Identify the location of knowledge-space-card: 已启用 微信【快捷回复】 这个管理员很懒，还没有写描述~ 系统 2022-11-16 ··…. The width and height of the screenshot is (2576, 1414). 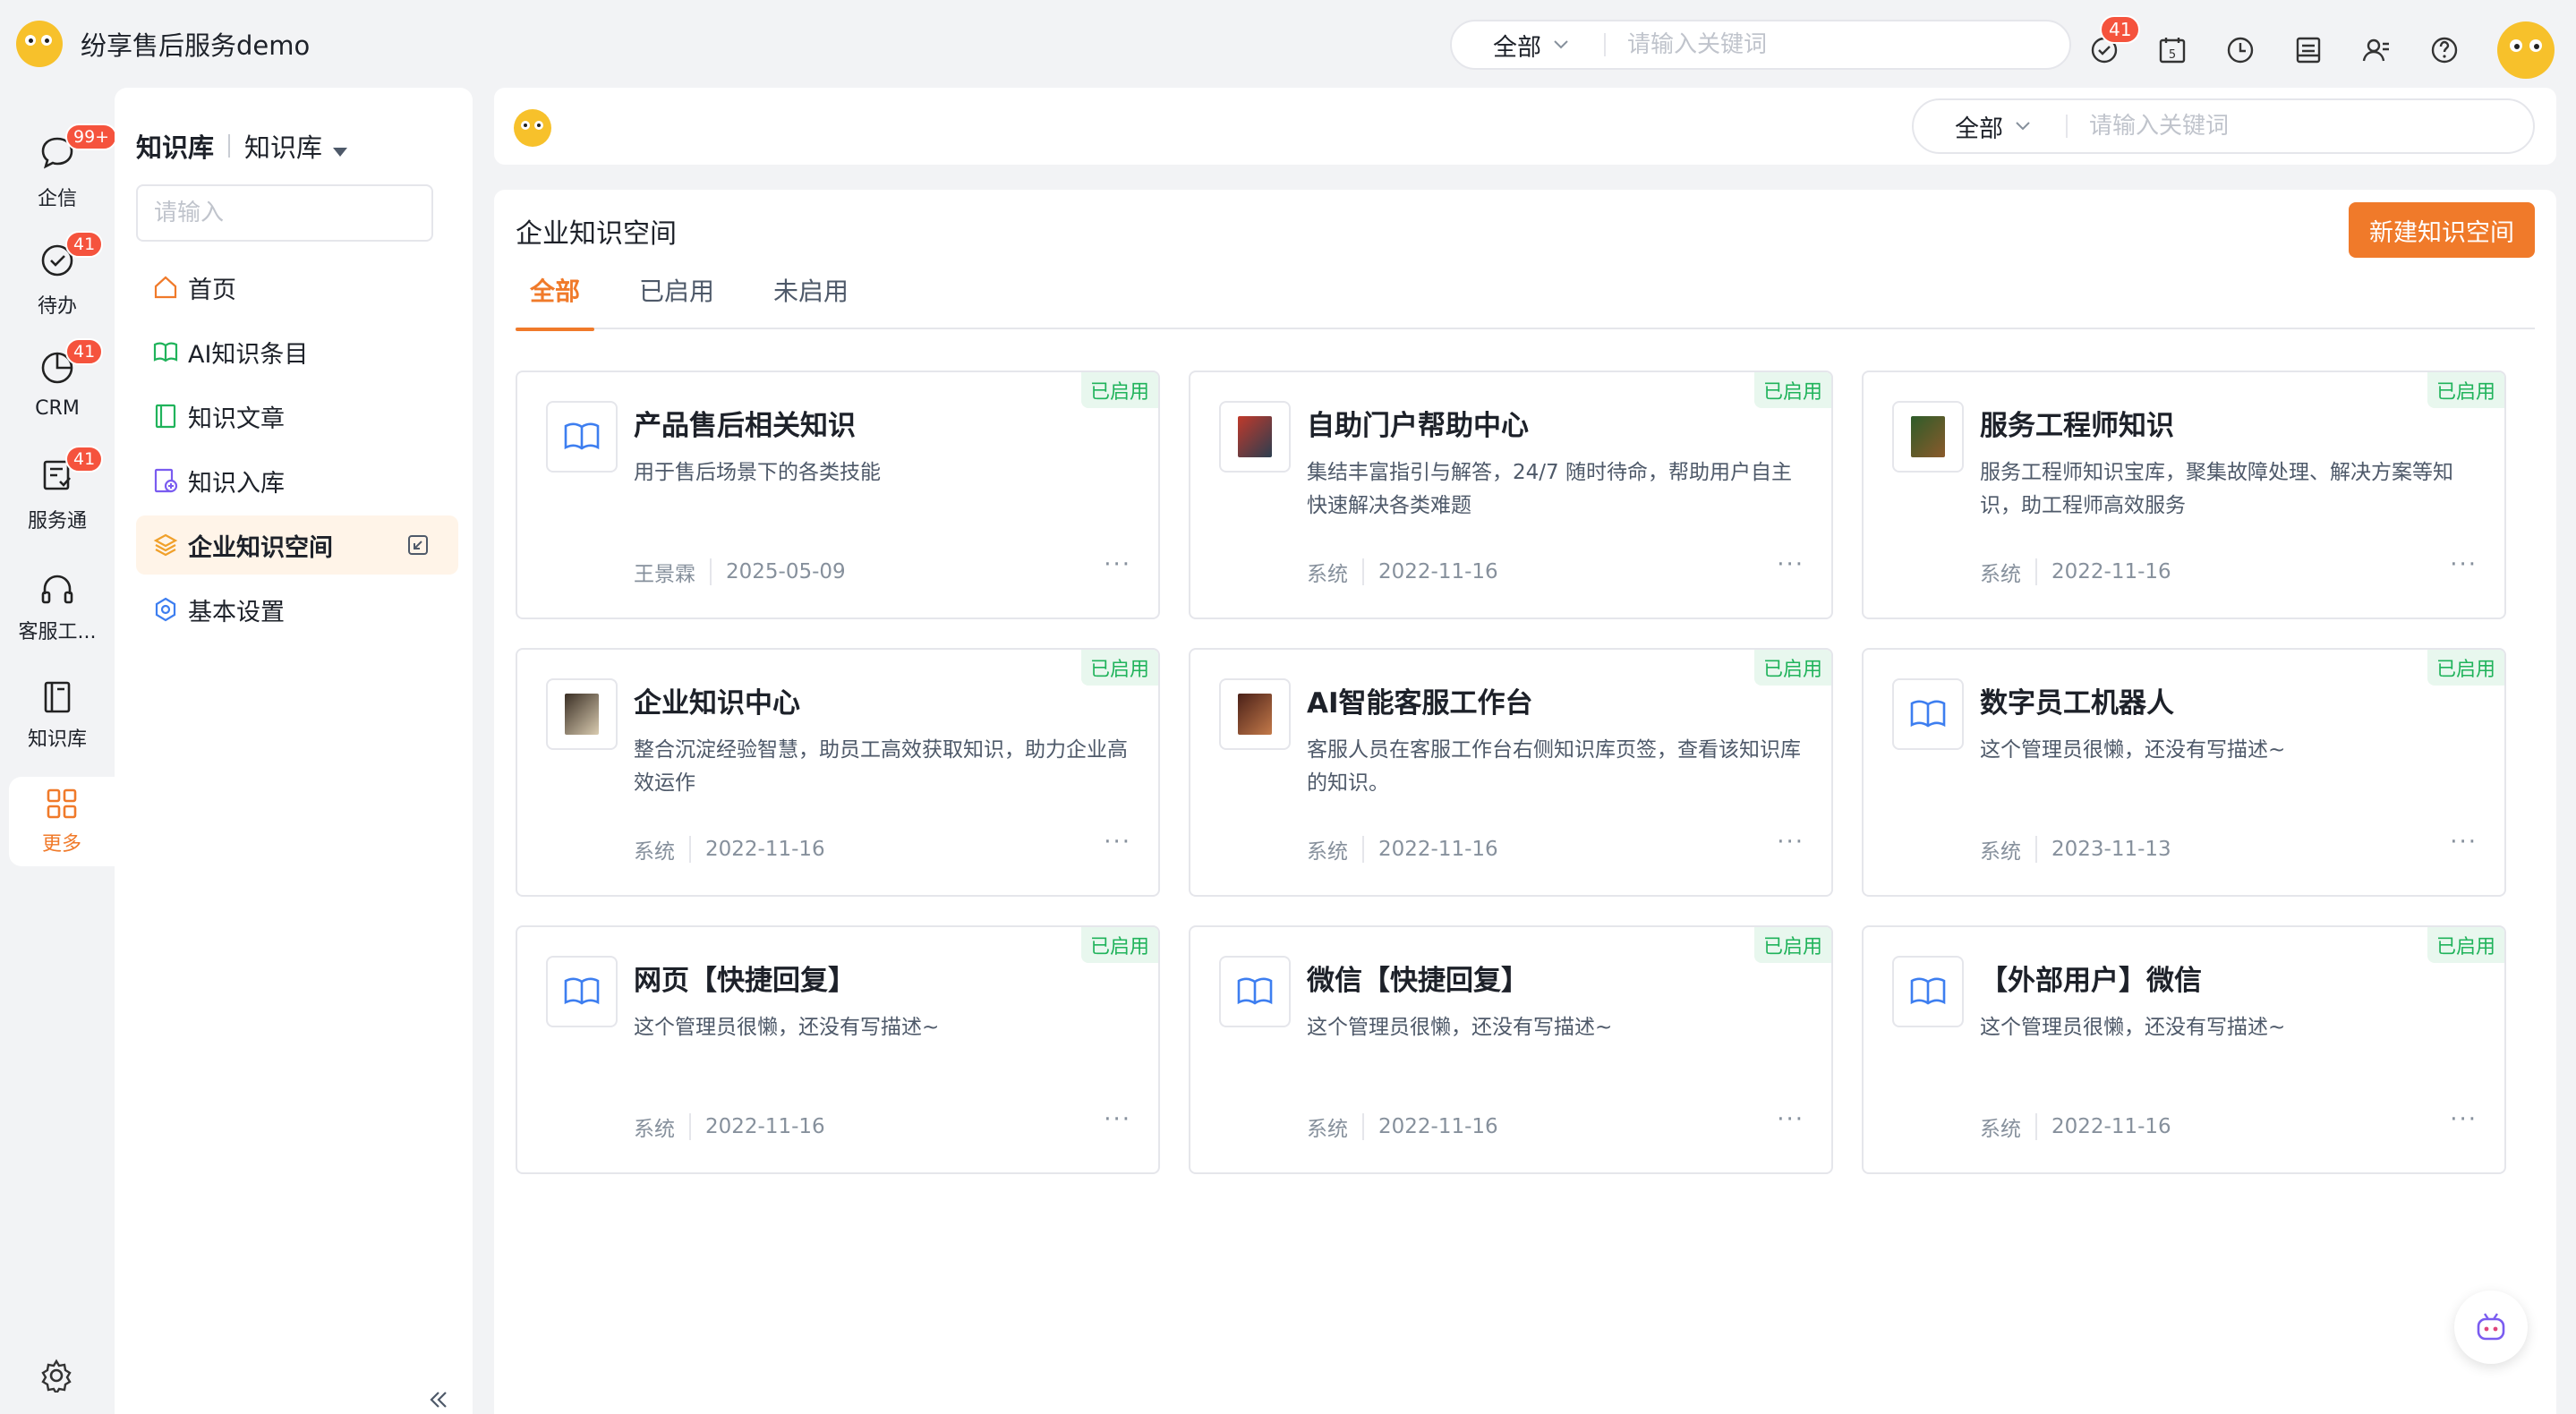
(1511, 1049).